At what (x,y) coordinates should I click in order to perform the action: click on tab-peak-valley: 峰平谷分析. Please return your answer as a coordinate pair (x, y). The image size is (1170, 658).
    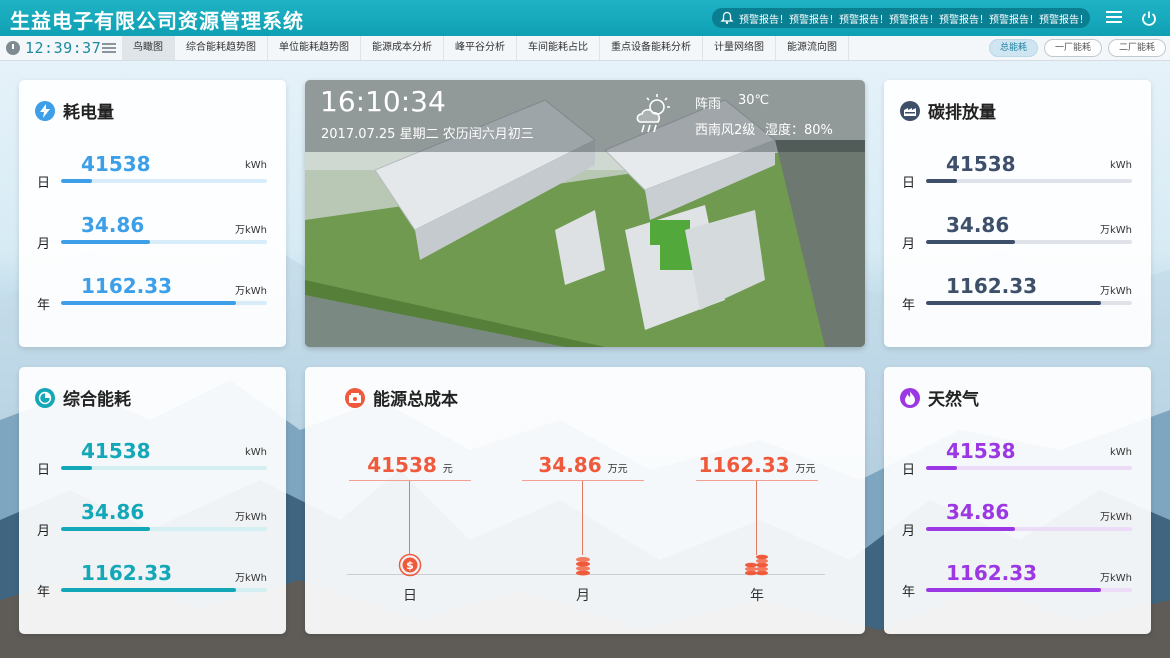
    Looking at the image, I should click on (480, 48).